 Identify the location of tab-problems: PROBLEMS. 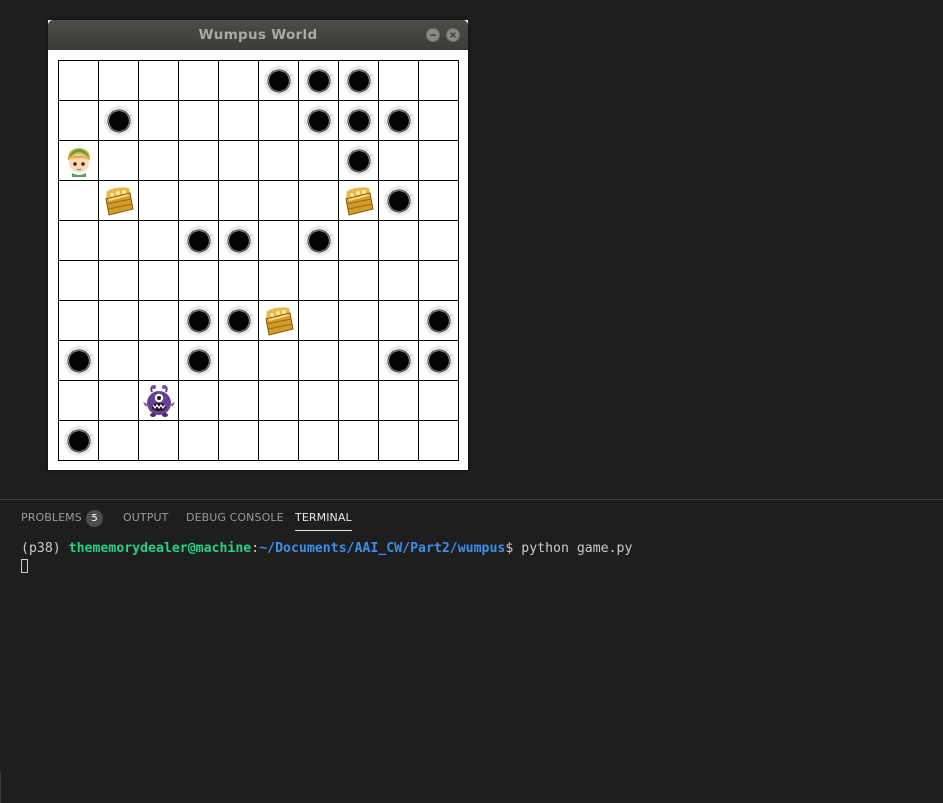
(51, 517).